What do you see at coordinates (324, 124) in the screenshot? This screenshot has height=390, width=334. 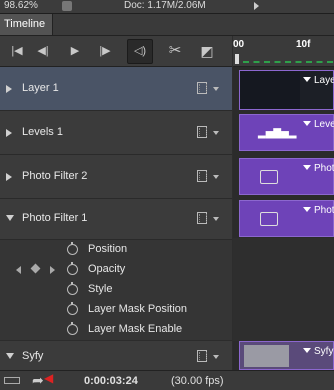 I see `clip-label: Leve` at bounding box center [324, 124].